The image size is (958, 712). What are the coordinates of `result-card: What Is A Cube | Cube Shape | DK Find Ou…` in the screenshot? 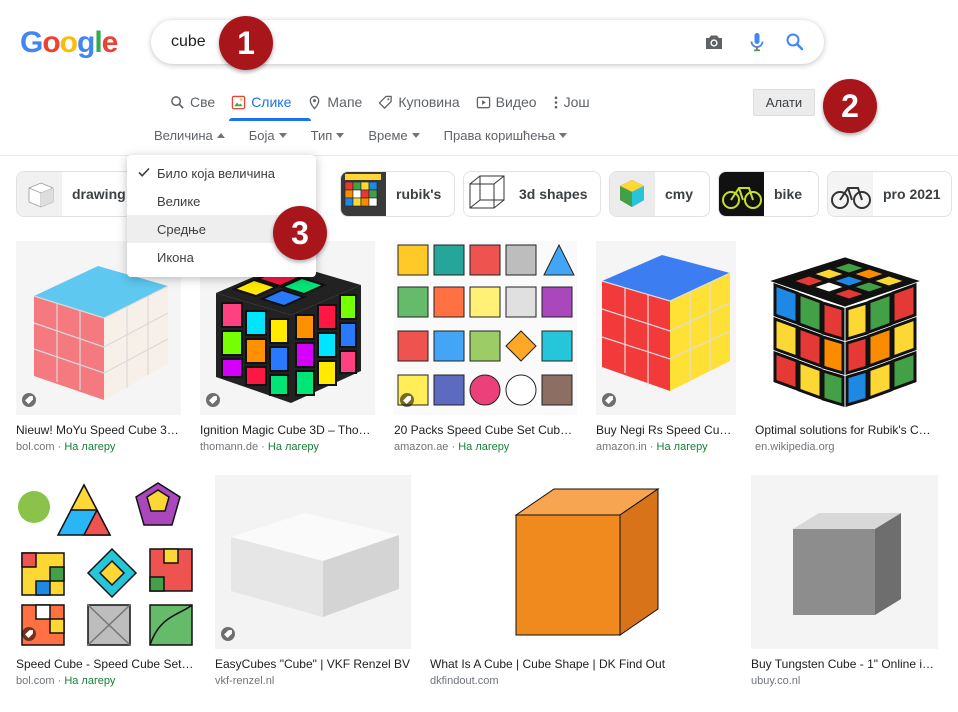 It's located at (581, 581).